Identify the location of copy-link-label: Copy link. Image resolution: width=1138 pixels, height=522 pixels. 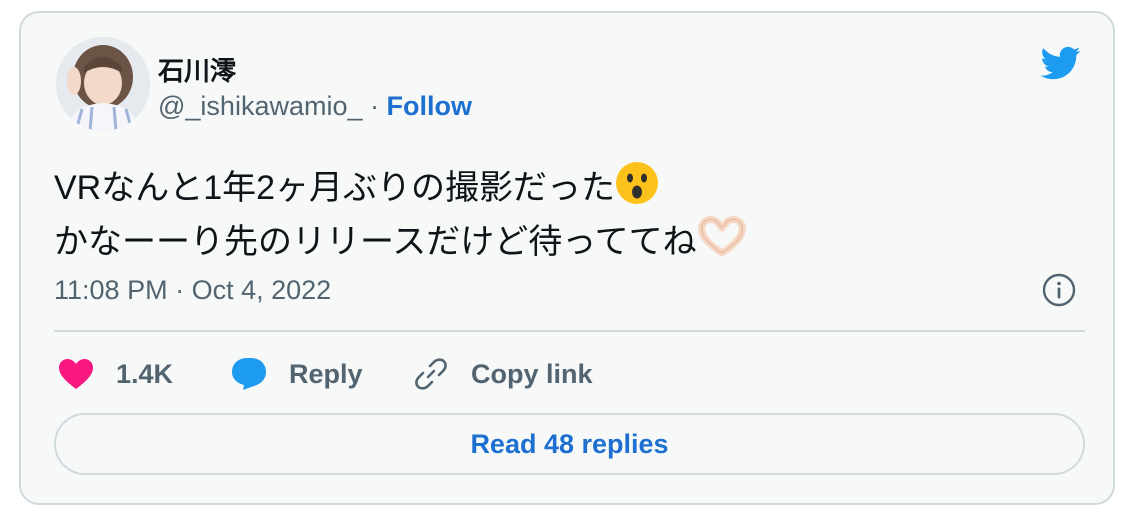
(532, 373).